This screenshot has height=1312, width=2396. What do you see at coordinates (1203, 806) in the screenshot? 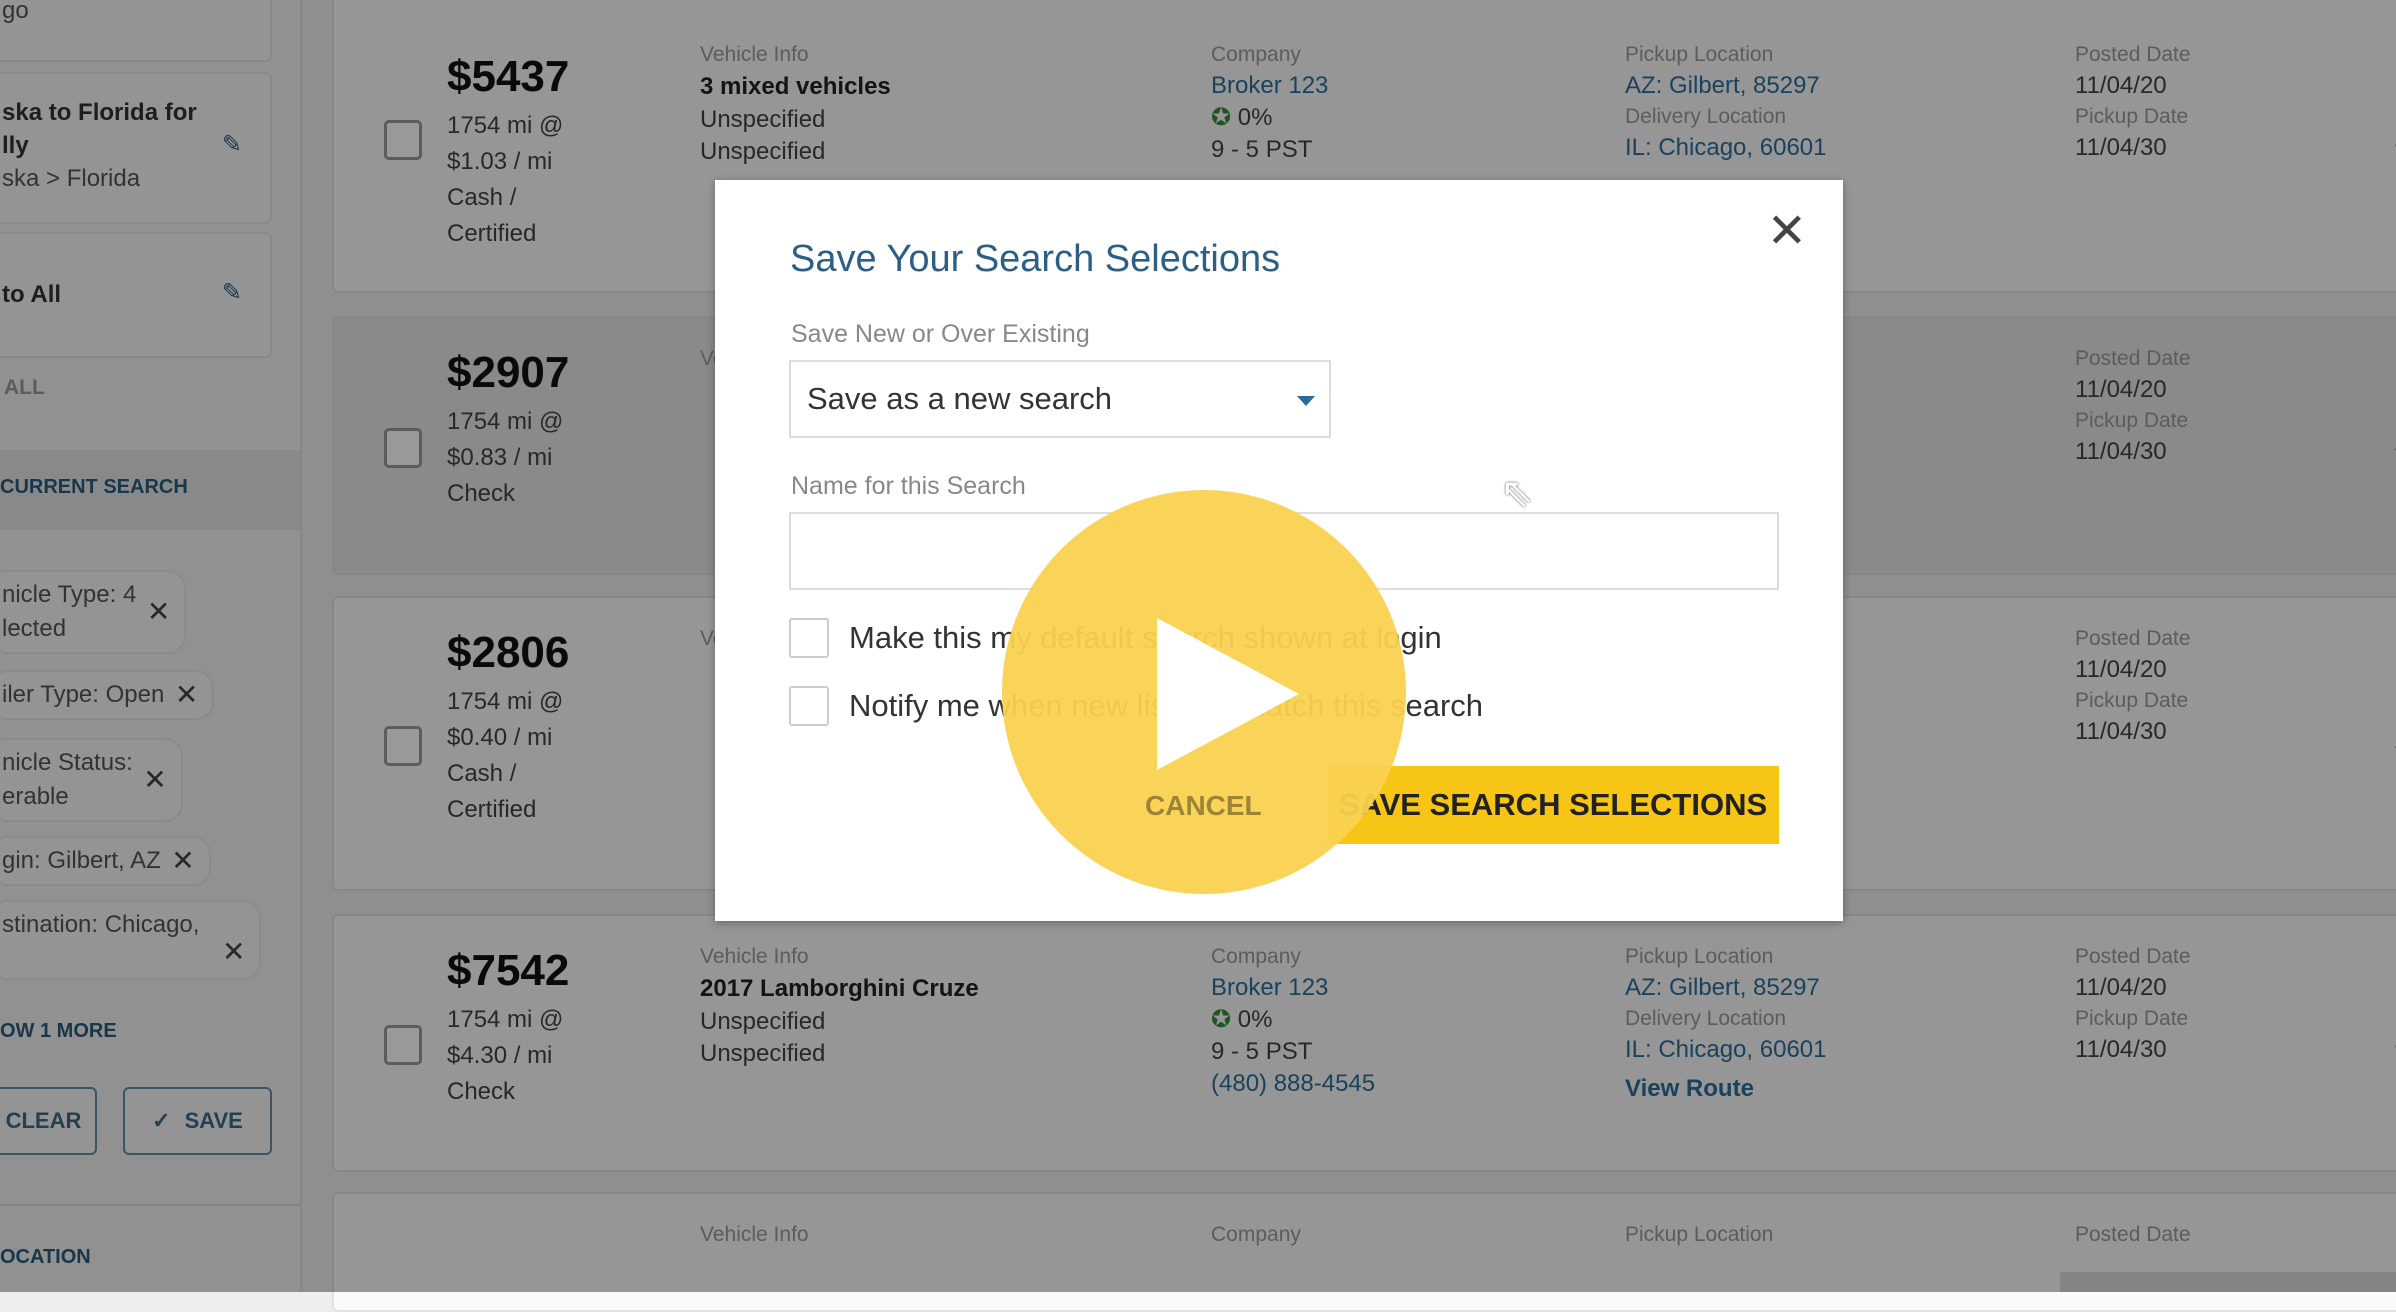
I see `cancel-button: CANCEL` at bounding box center [1203, 806].